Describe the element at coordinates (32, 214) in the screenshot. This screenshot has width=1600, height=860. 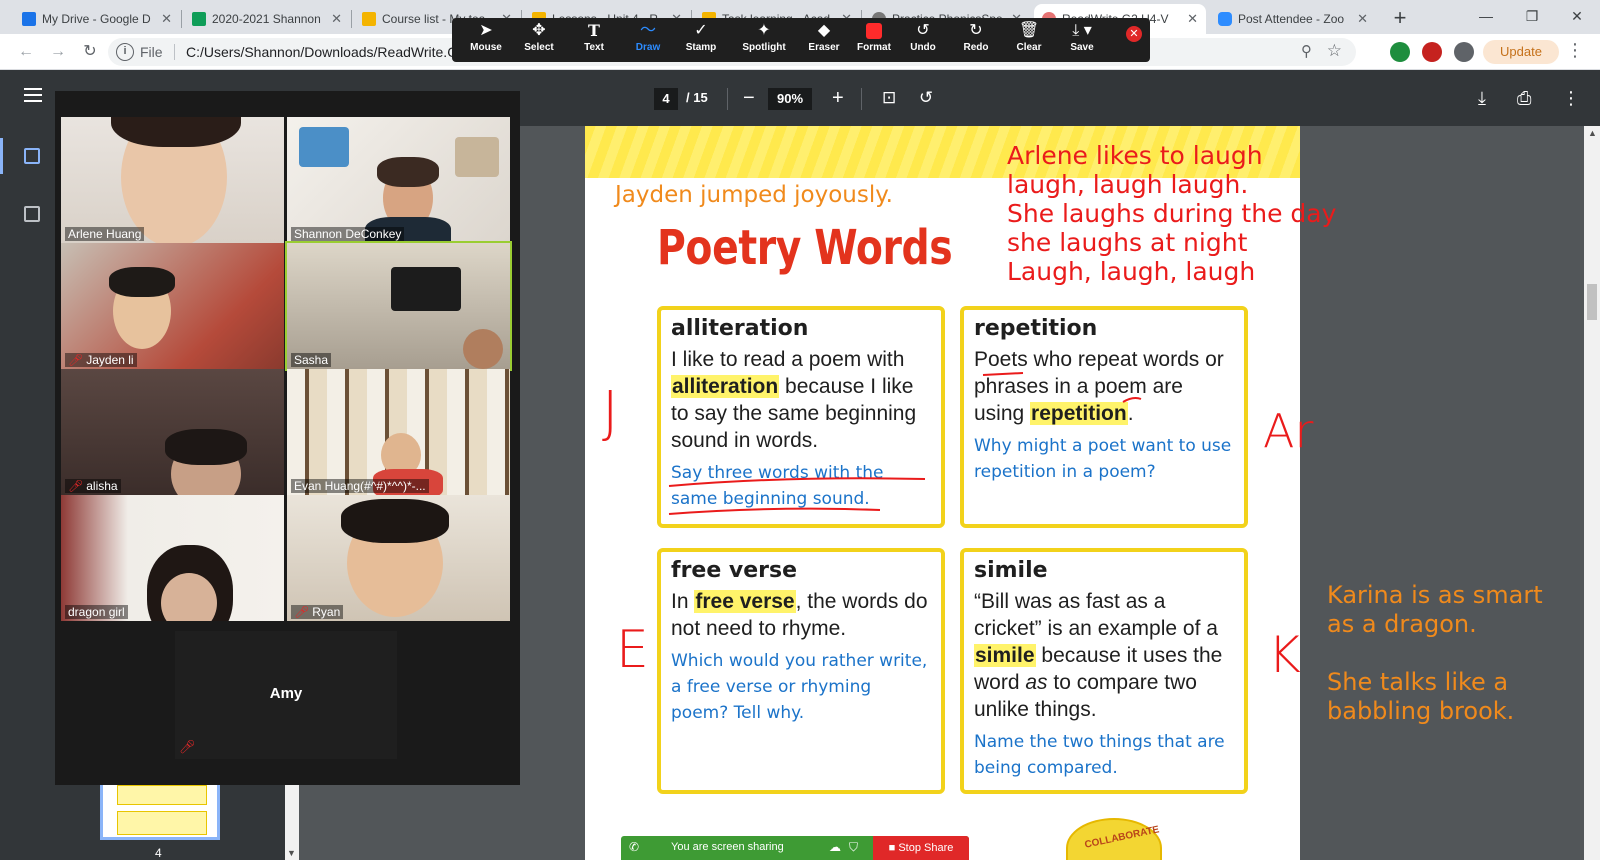
I see `outline-icon` at that location.